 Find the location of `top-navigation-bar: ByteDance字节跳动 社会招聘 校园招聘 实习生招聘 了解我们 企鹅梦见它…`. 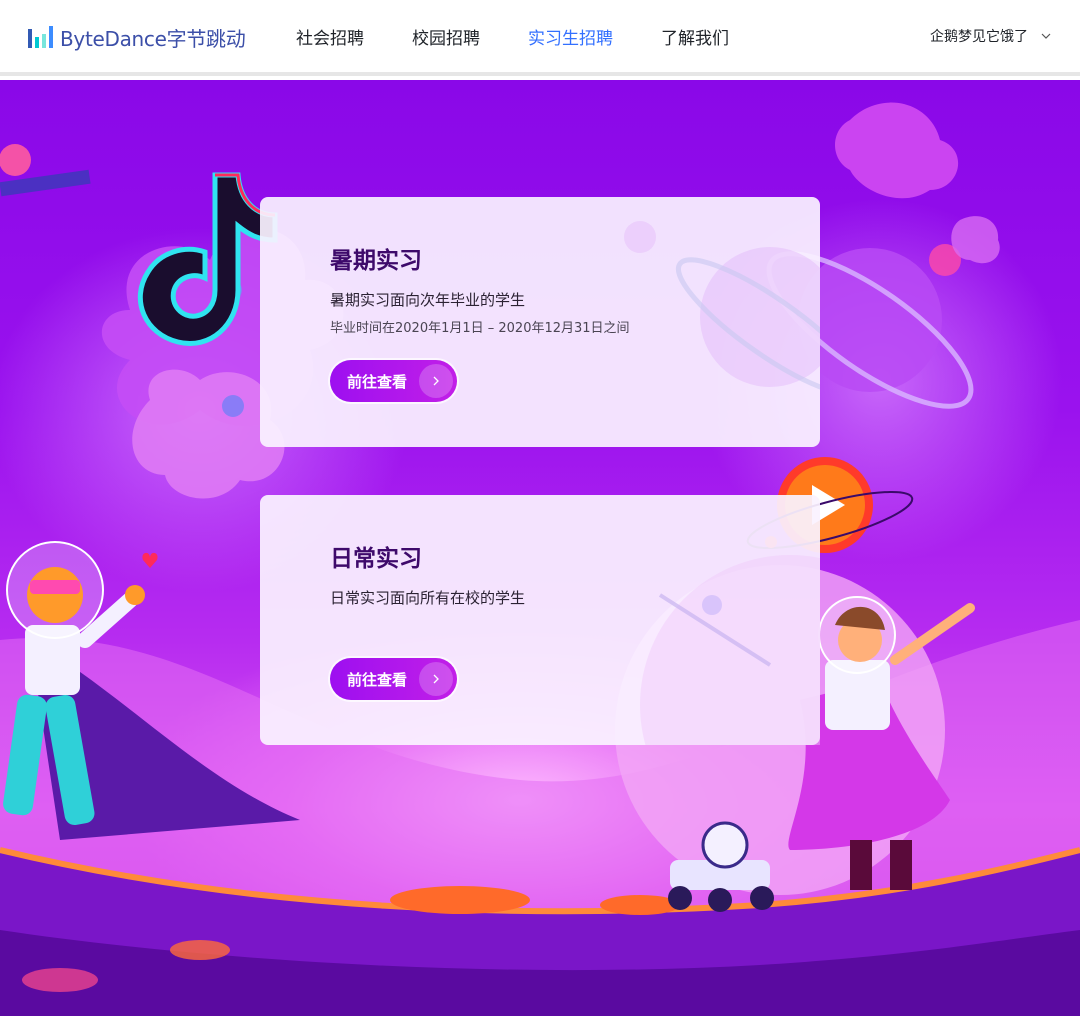

top-navigation-bar: ByteDance字节跳动 社会招聘 校园招聘 实习生招聘 了解我们 企鹅梦见它… is located at coordinates (540, 38).